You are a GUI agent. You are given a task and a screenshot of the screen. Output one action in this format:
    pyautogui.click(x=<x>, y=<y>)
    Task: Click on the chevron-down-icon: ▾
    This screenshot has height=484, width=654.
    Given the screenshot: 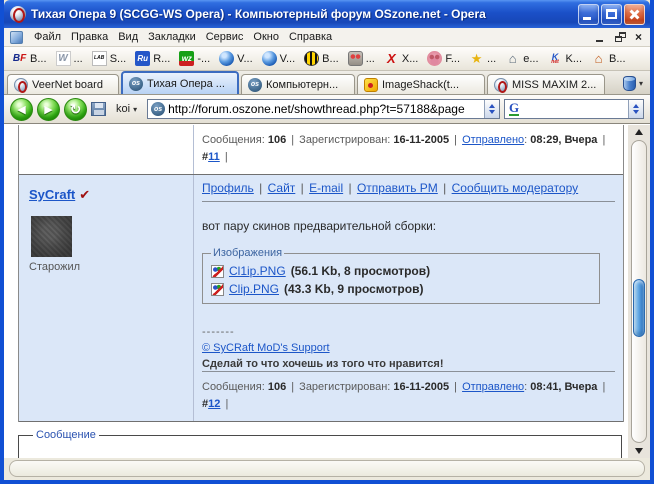 What is the action you would take?
    pyautogui.click(x=135, y=109)
    